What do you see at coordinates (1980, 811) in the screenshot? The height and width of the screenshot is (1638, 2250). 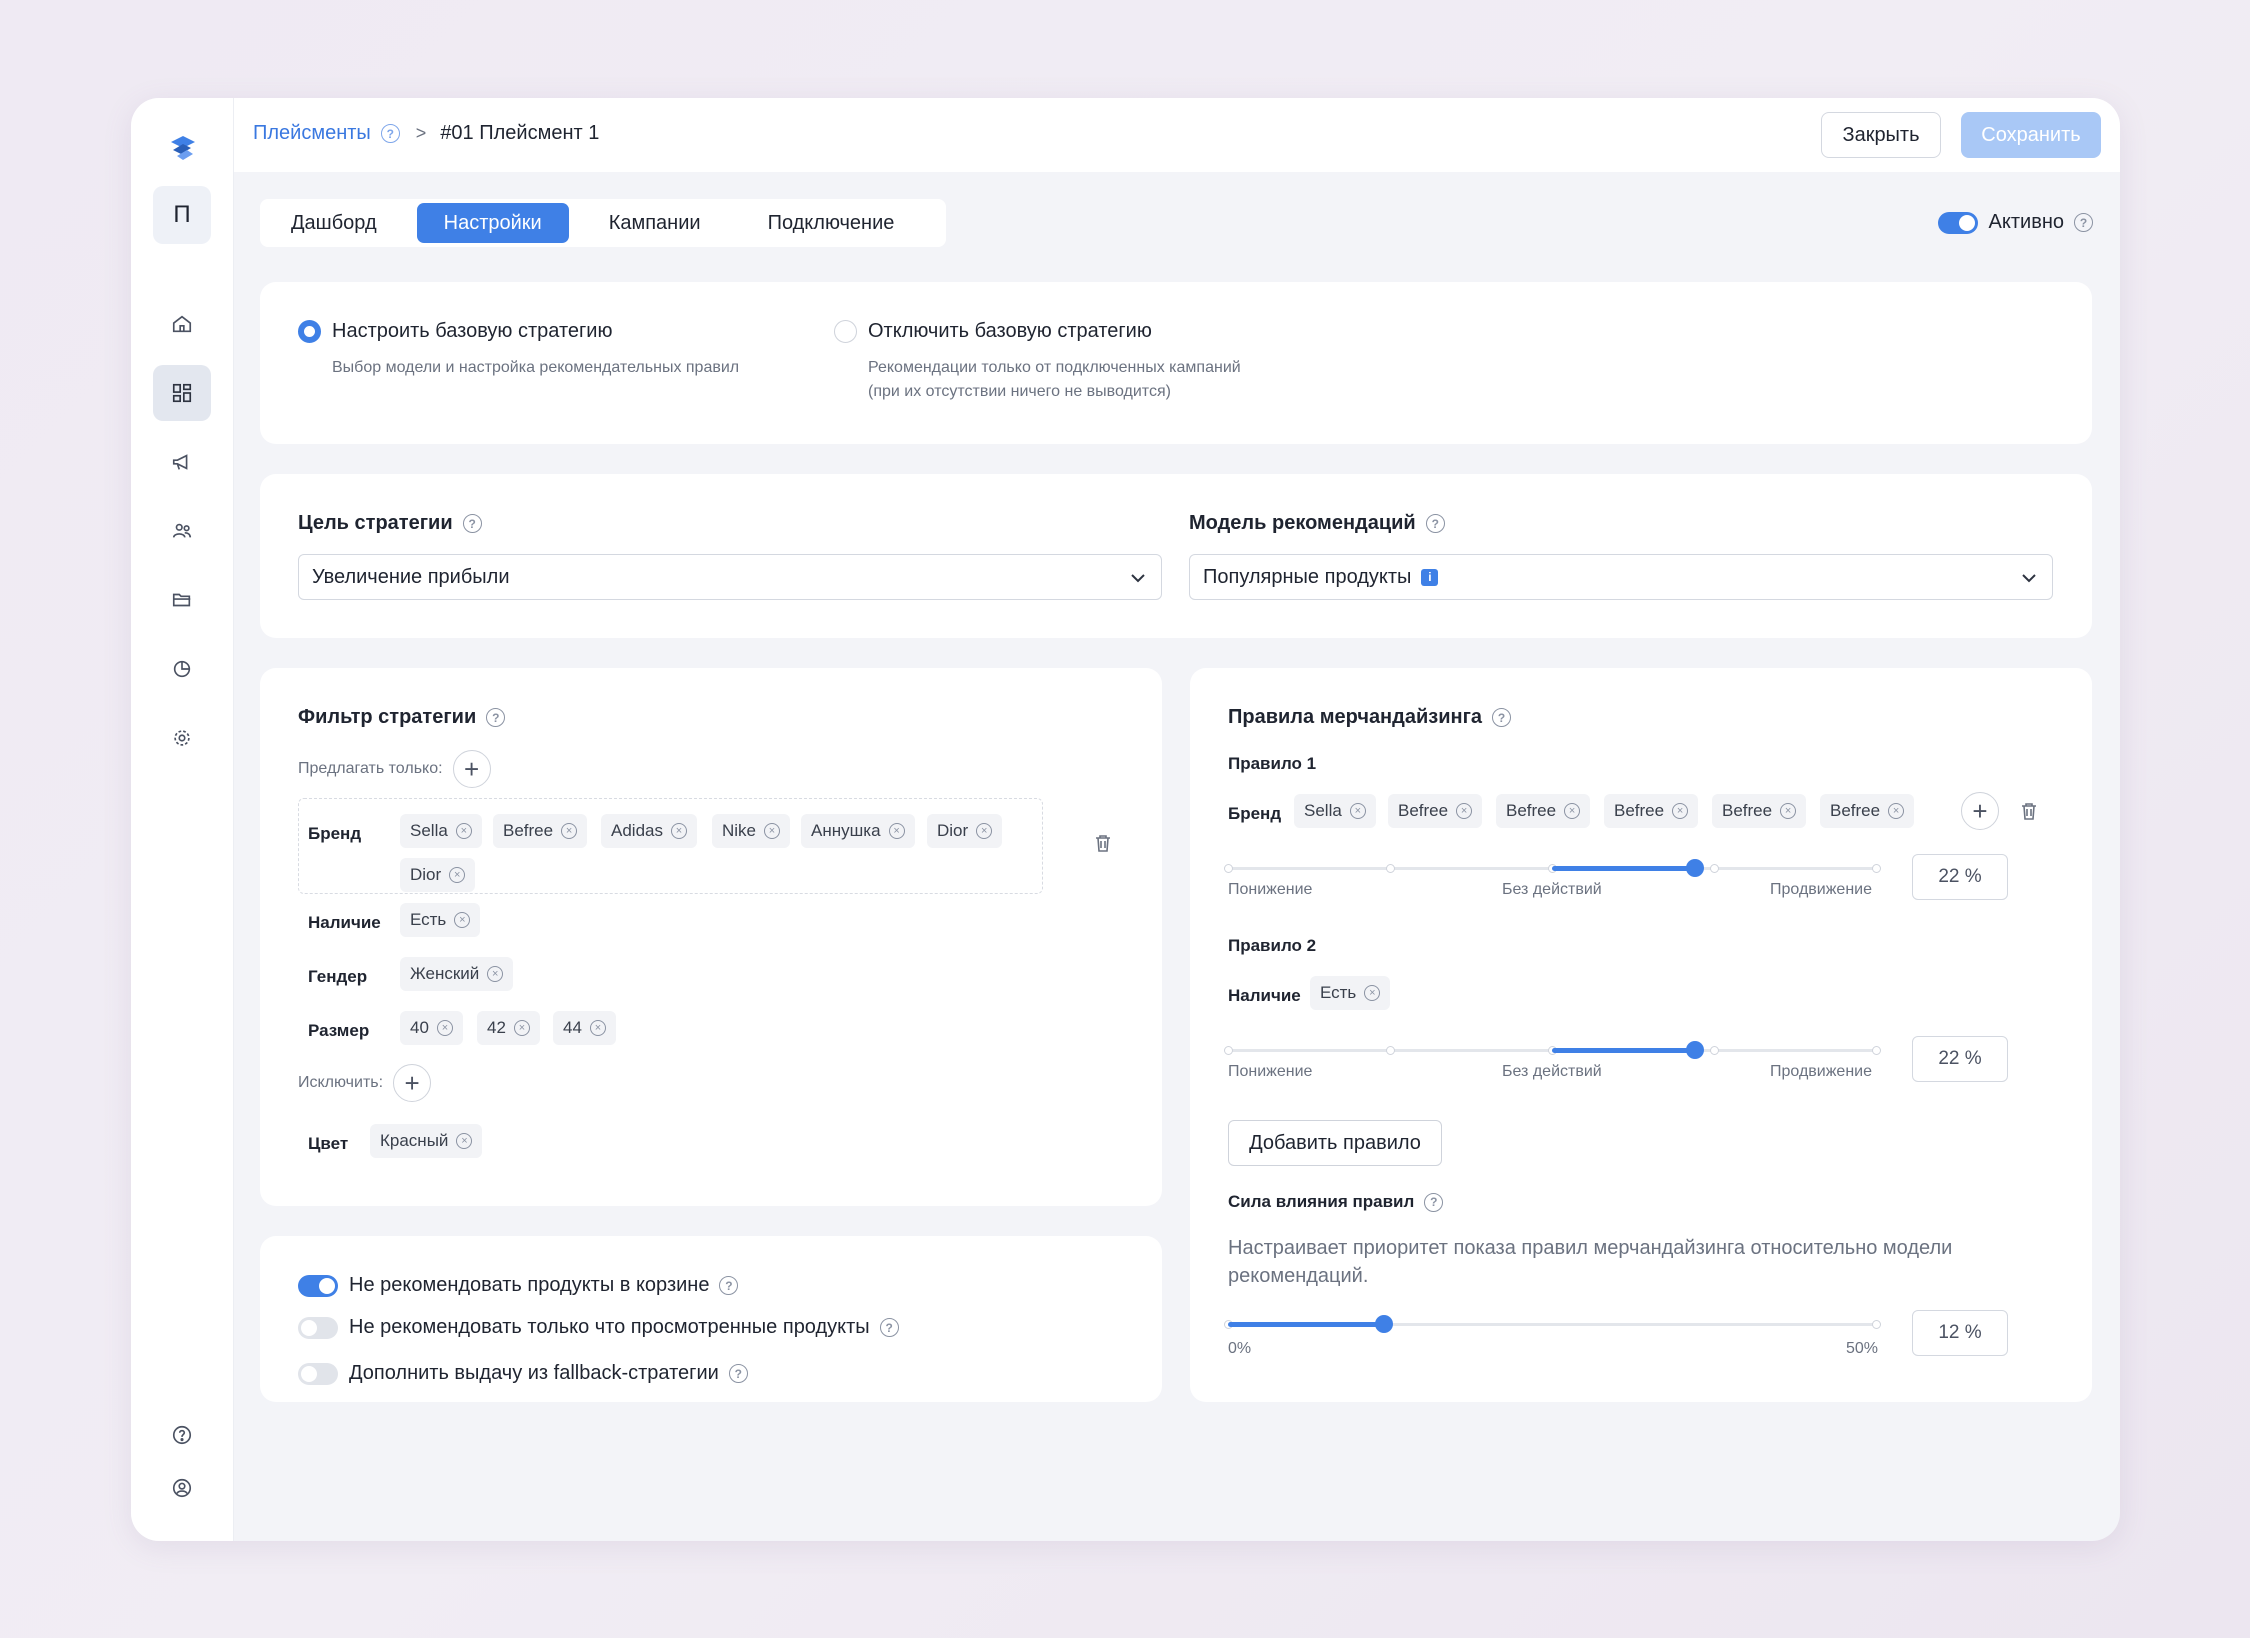 I see `add-rule-value-button: +` at bounding box center [1980, 811].